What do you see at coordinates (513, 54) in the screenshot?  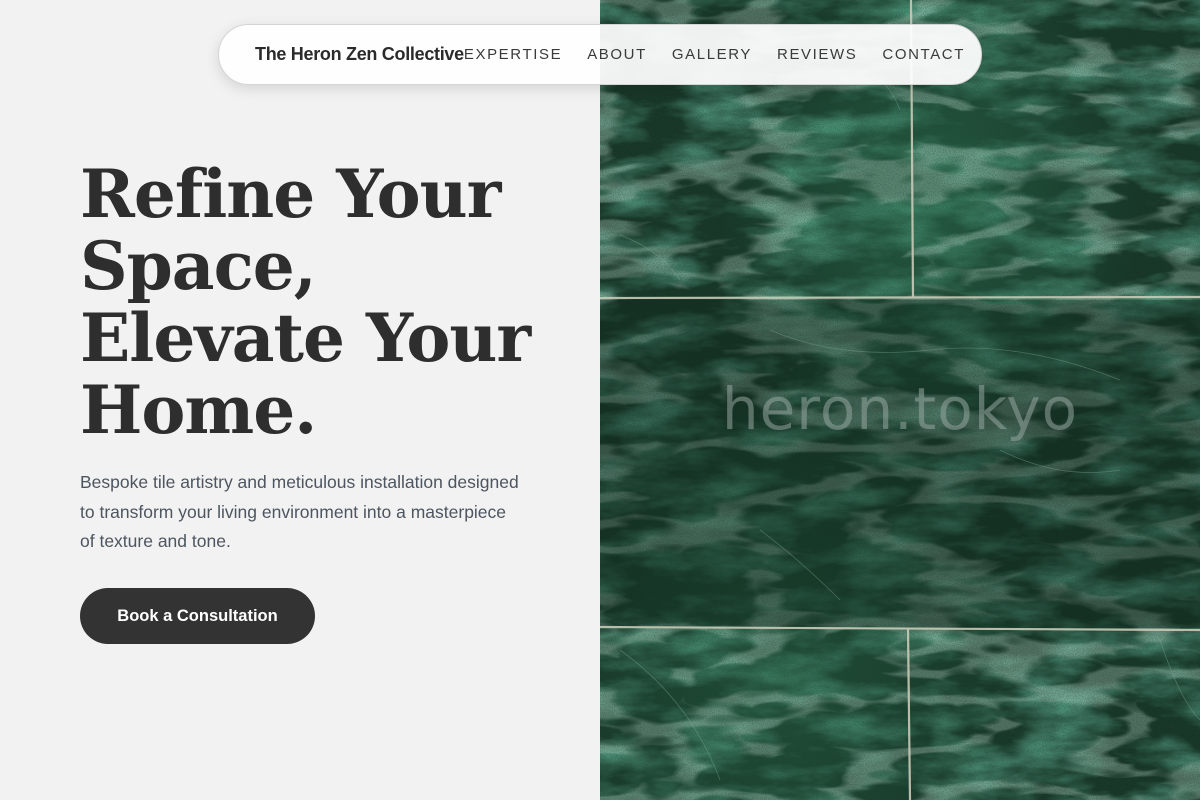 I see `nav-link-expertise: EXPERTISE` at bounding box center [513, 54].